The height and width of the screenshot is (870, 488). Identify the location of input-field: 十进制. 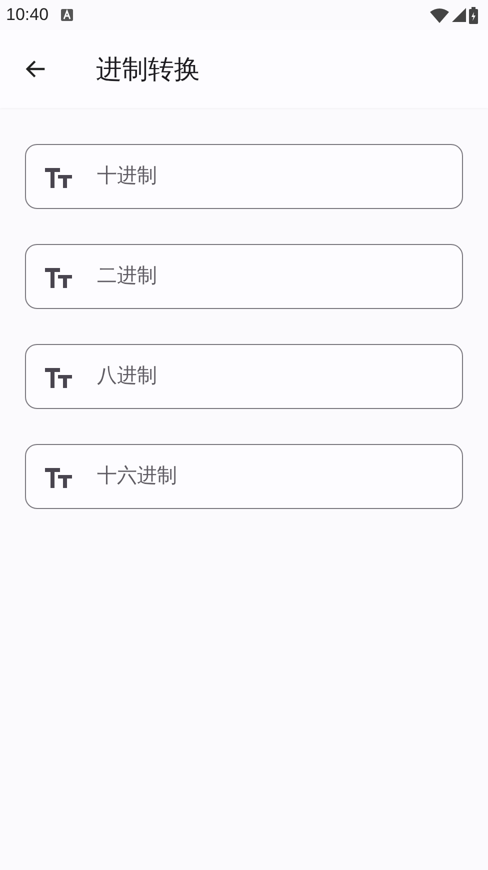
(244, 176).